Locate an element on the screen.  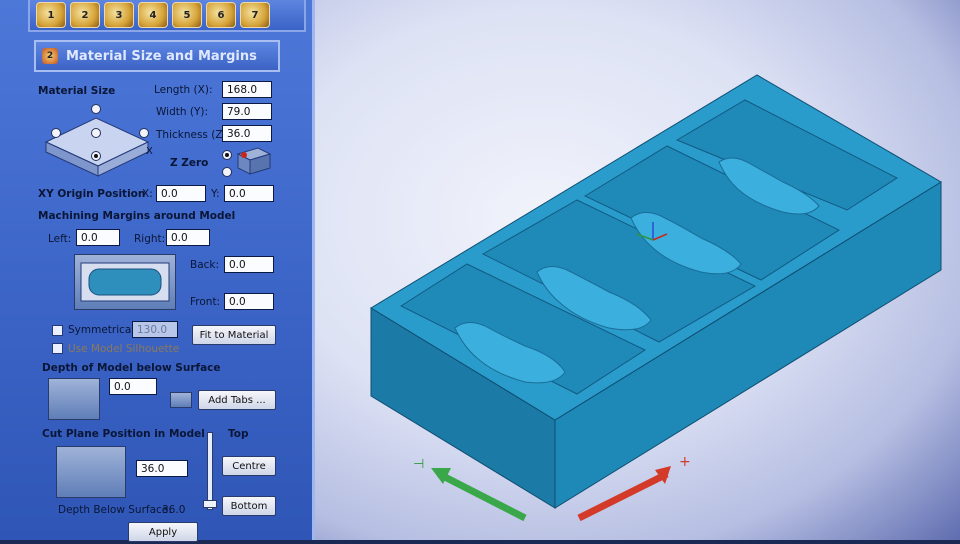
bottom-button: Bottom is located at coordinates (249, 506).